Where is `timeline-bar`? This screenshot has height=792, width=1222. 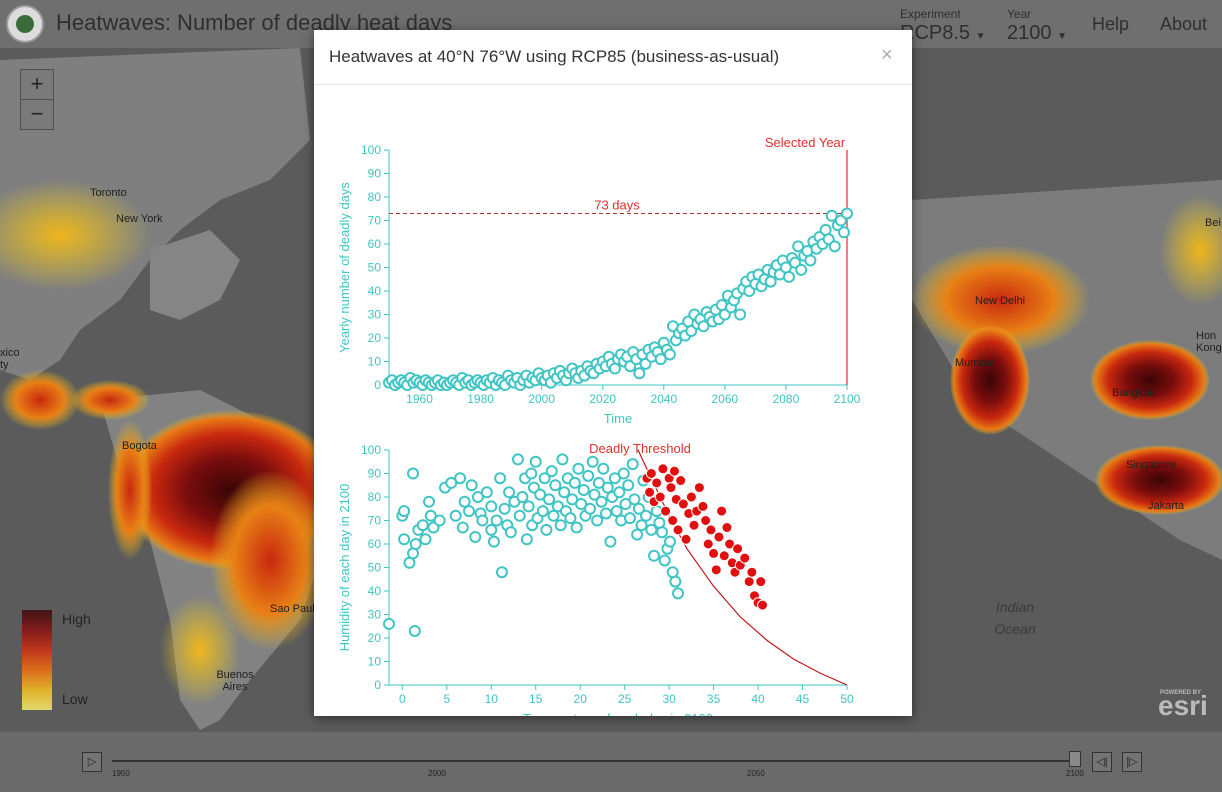
timeline-bar is located at coordinates (611, 762).